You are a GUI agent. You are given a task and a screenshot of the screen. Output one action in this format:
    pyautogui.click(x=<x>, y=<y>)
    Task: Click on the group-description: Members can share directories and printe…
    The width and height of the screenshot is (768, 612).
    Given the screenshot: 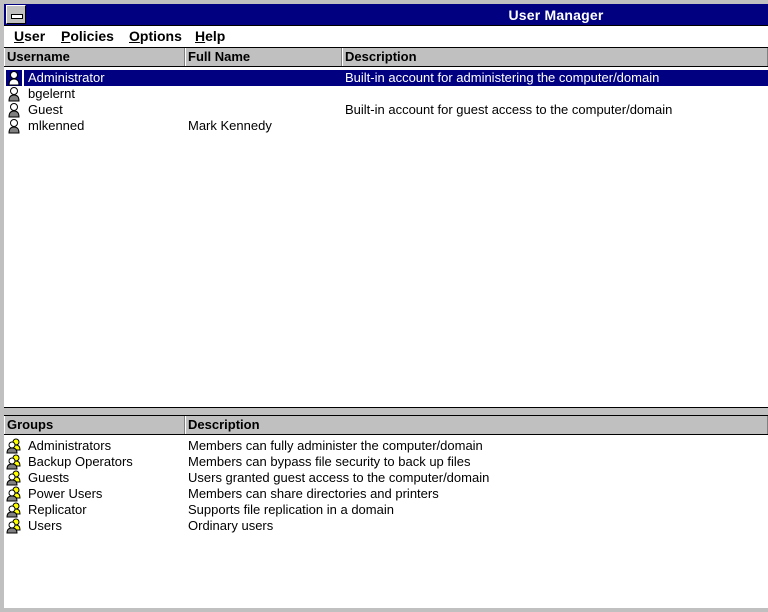 What is the action you would take?
    pyautogui.click(x=313, y=493)
    